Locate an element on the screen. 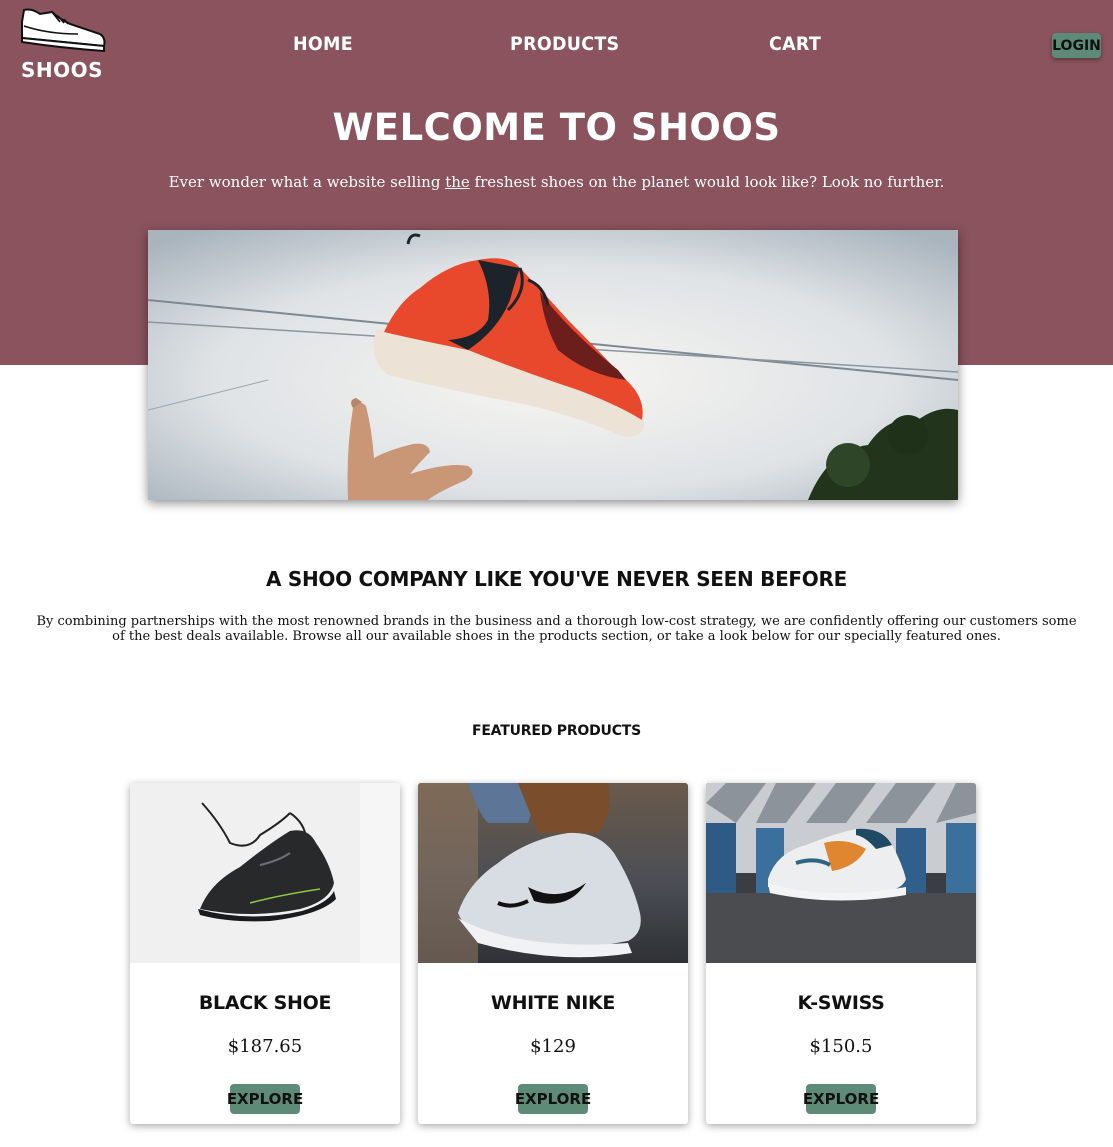 This screenshot has width=1113, height=1147. product-card-white-nike: WHITE NIKE $129 EXPLORE is located at coordinates (553, 953).